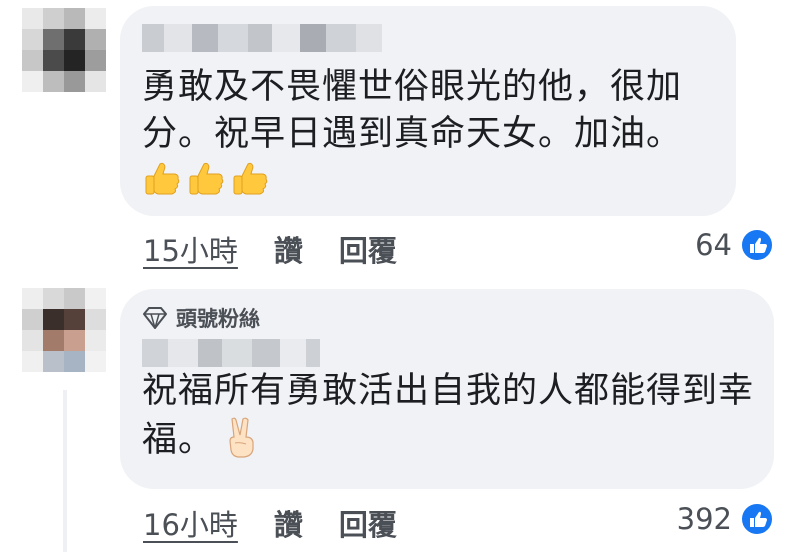  Describe the element at coordinates (713, 245) in the screenshot. I see `reaction-count: 64` at that location.